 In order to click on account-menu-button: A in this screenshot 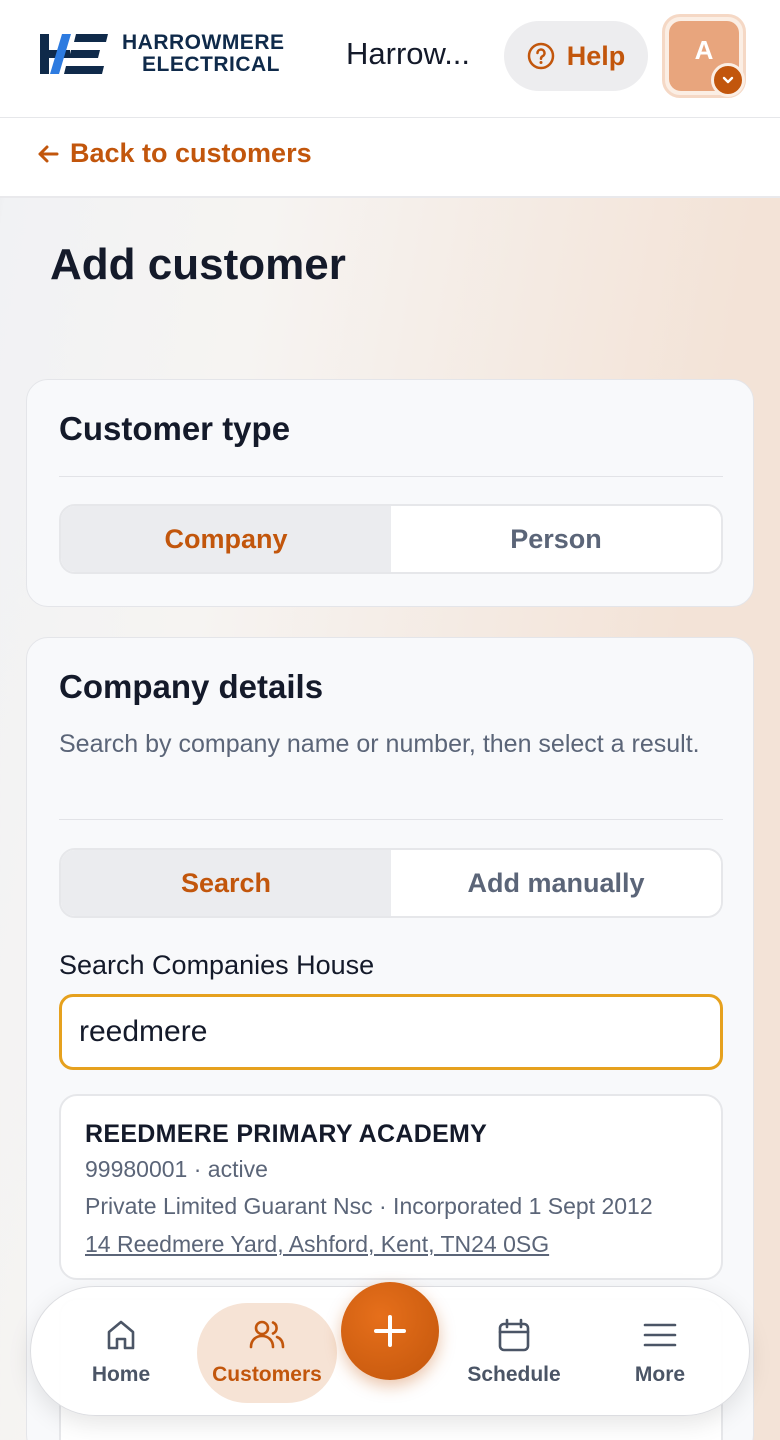, I will do `click(704, 56)`.